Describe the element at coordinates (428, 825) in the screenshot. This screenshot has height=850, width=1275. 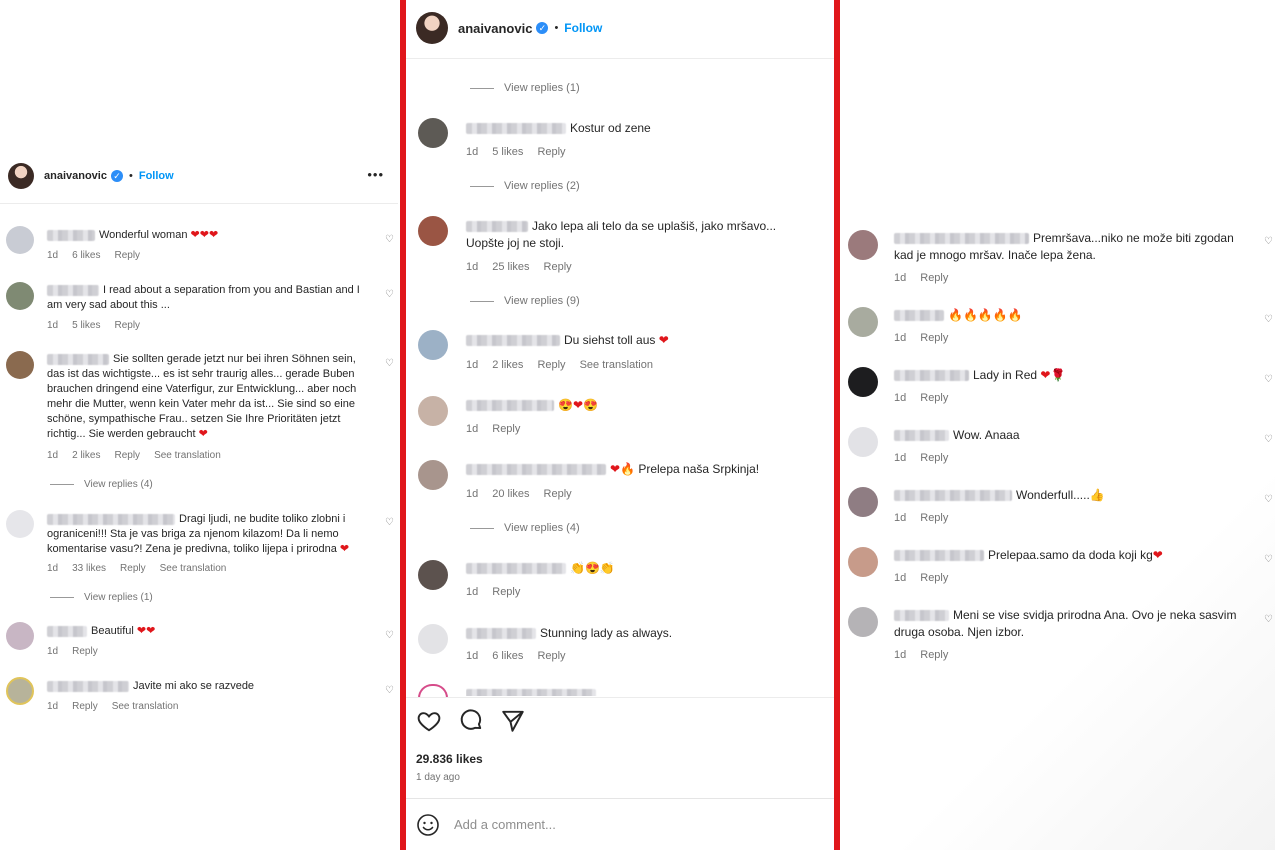
I see `emoji-icon` at that location.